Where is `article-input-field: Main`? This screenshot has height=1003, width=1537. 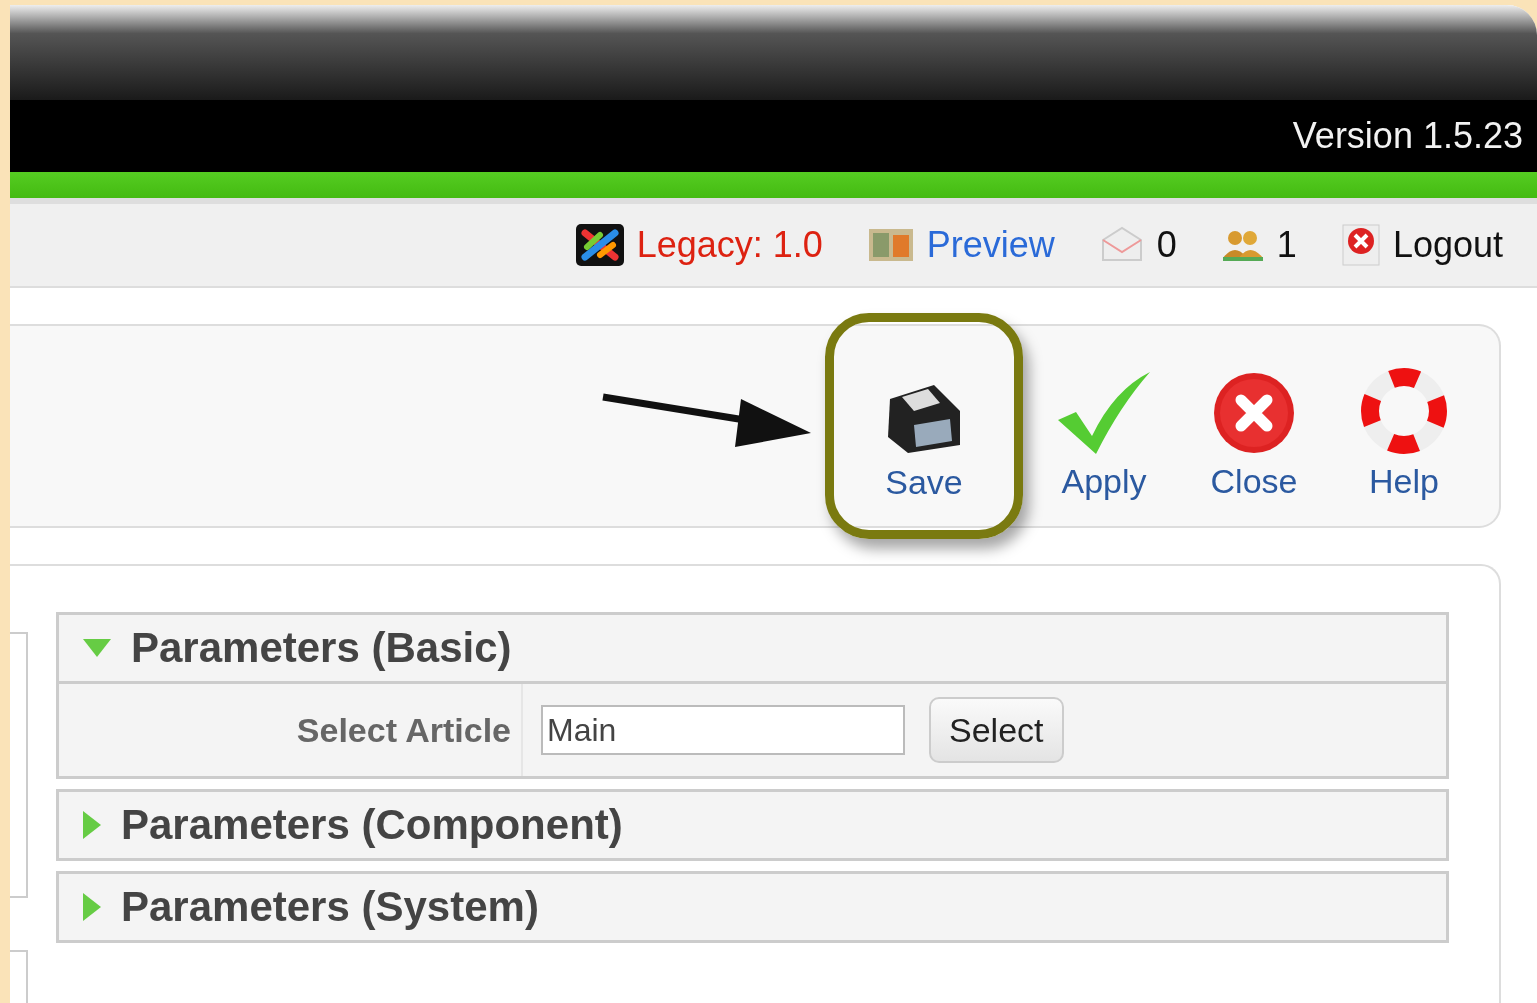
article-input-field: Main is located at coordinates (723, 730).